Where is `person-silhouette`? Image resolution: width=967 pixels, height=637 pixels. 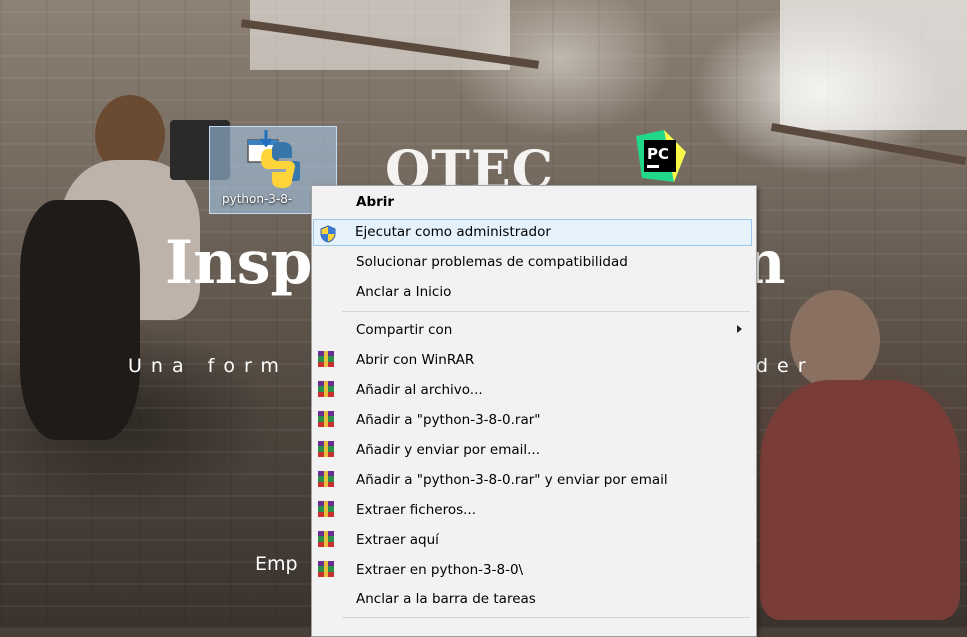 person-silhouette is located at coordinates (860, 500).